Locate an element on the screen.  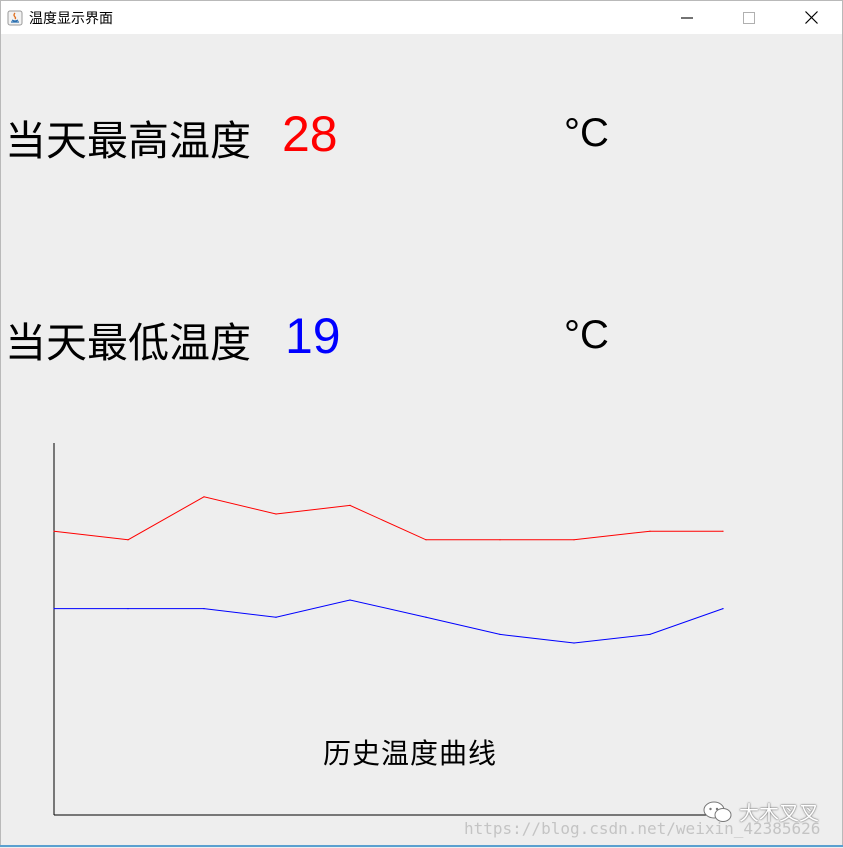
watermark-brand: 大木叉叉 is located at coordinates (761, 811).